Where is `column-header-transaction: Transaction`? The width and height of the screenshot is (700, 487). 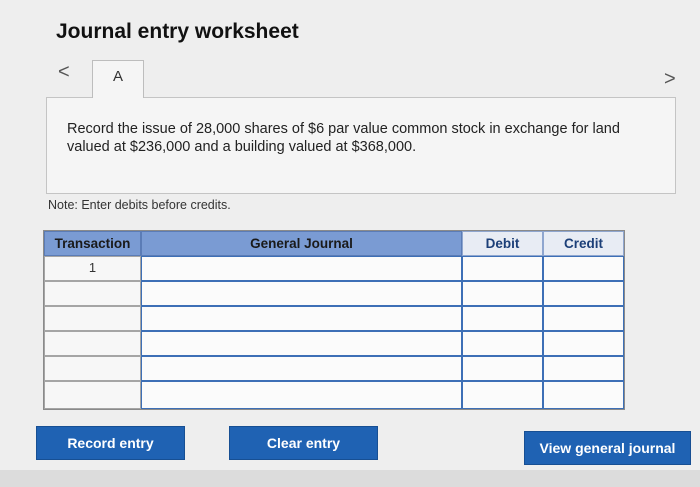 column-header-transaction: Transaction is located at coordinates (92, 243).